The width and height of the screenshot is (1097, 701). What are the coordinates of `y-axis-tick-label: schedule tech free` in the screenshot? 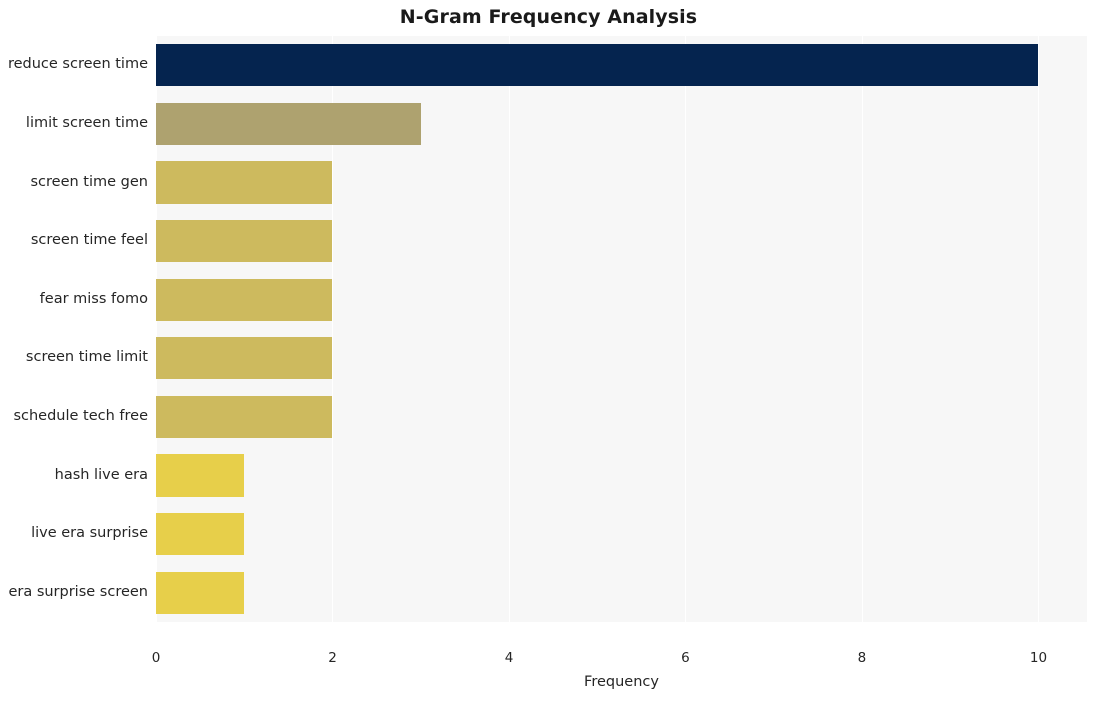 It's located at (80, 415).